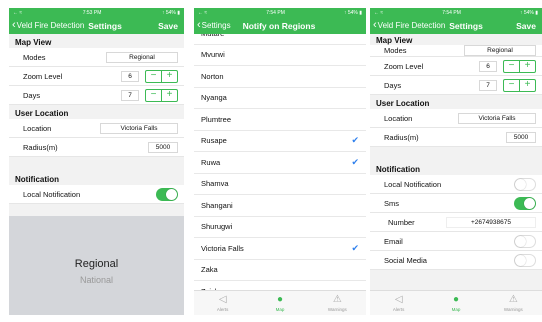 The image size is (542, 322). I want to click on region-row: Shamva, so click(280, 184).